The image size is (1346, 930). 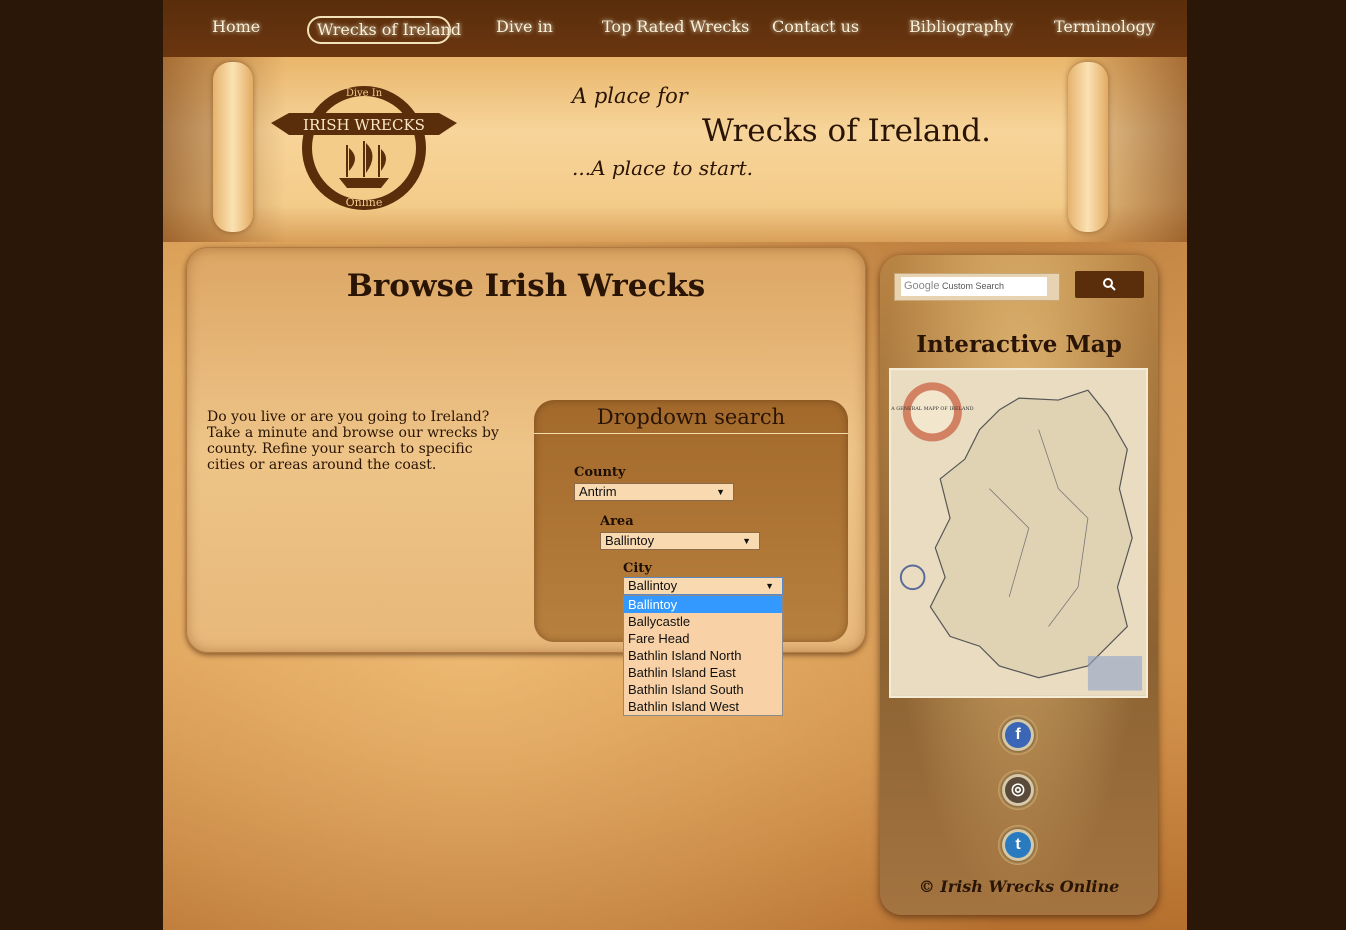 I want to click on dropdown-search-title: Dropdown search, so click(x=691, y=417).